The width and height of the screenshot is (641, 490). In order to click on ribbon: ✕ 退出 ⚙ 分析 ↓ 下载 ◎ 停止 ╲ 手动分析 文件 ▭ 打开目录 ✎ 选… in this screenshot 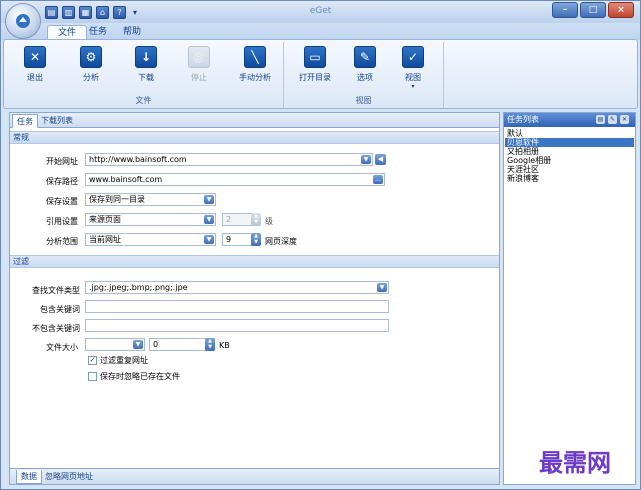, I will do `click(320, 74)`.